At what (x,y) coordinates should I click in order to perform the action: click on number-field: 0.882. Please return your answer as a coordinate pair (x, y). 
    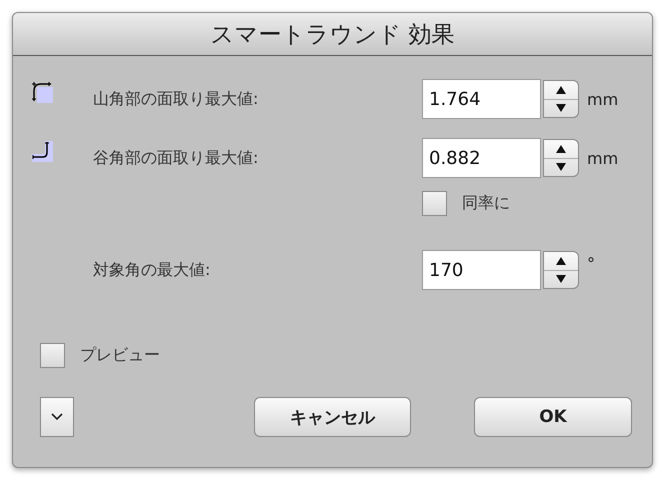
    Looking at the image, I should click on (481, 158).